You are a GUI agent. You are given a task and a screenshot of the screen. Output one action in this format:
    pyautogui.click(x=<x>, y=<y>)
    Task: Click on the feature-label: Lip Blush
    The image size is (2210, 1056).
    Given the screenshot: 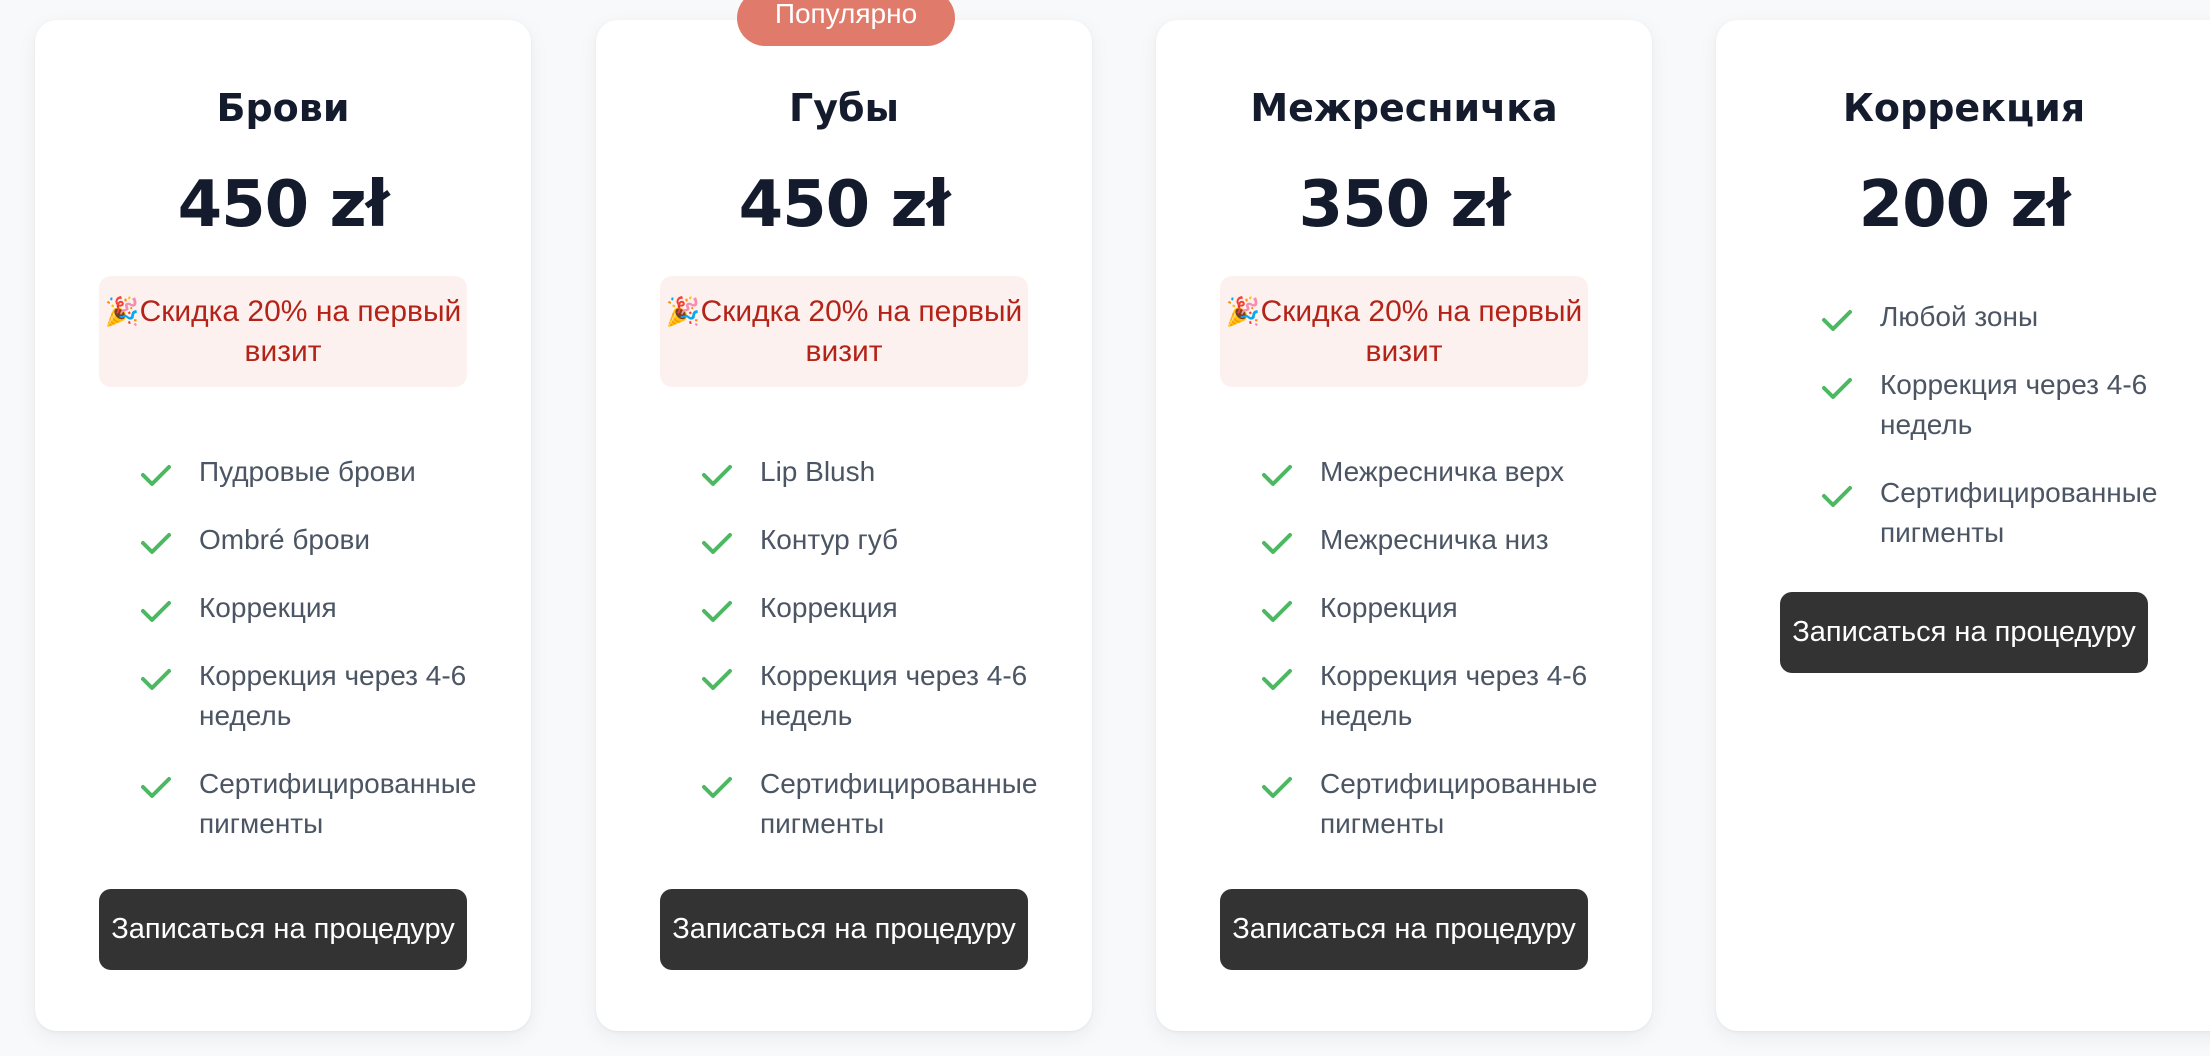 What is the action you would take?
    pyautogui.click(x=818, y=471)
    